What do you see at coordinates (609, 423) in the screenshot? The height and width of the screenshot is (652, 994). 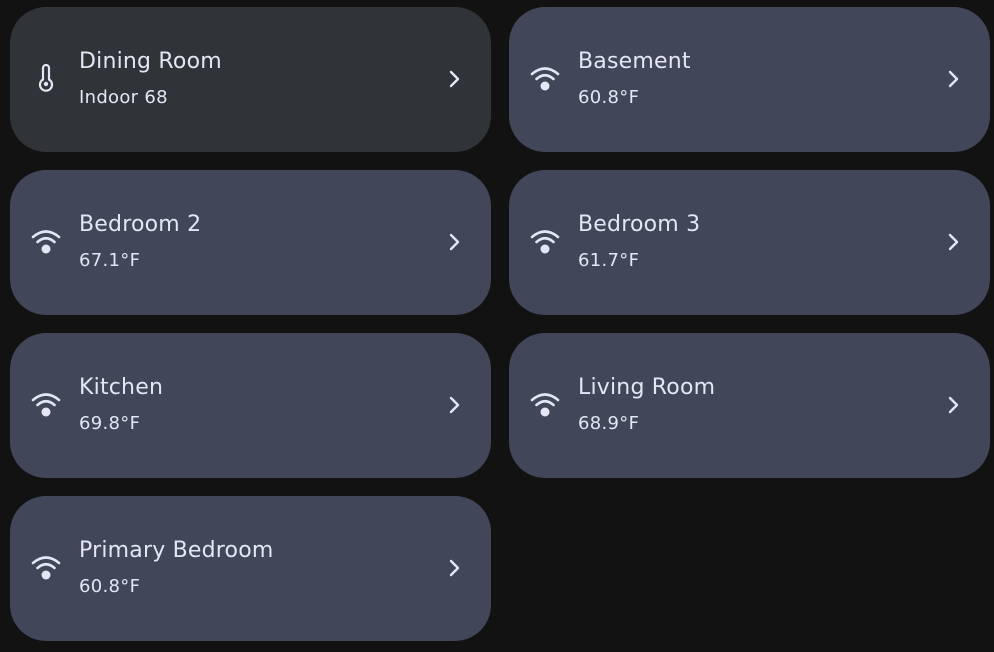 I see `tile-subtitle: 68.9°F` at bounding box center [609, 423].